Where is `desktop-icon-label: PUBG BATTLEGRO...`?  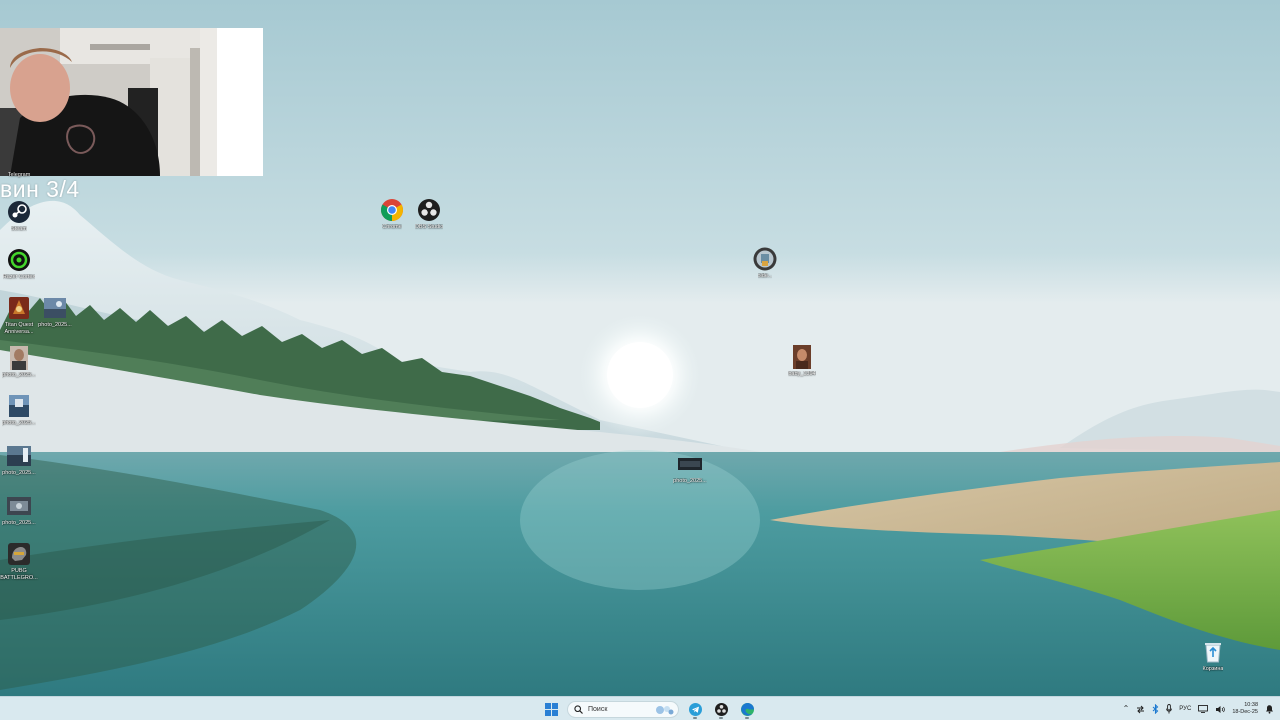 desktop-icon-label: PUBG BATTLEGRO... is located at coordinates (19, 574).